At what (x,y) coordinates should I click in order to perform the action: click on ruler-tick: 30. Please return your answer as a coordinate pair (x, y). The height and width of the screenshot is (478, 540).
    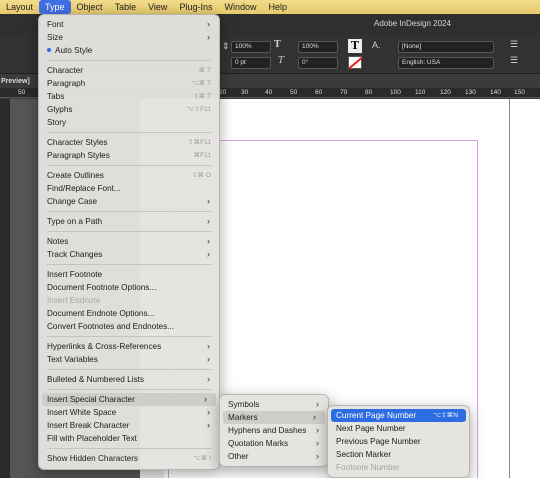
    Looking at the image, I should click on (245, 92).